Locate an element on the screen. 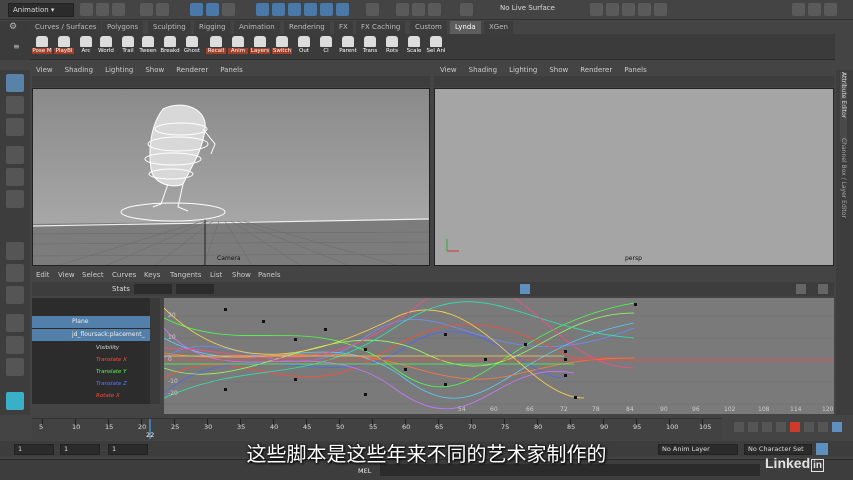 Image resolution: width=853 pixels, height=480 pixels. shelf-button-trans: Trans is located at coordinates (370, 47).